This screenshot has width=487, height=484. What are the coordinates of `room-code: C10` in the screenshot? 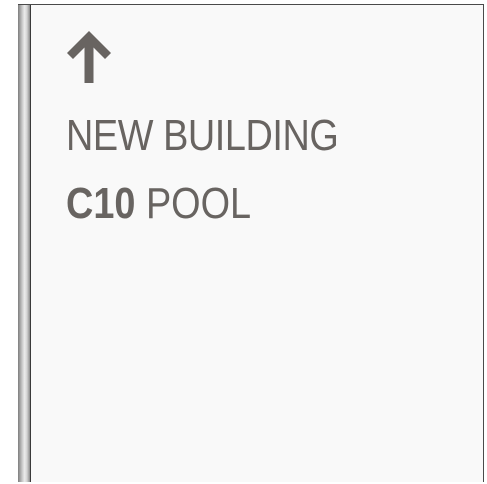 It's located at (101, 203).